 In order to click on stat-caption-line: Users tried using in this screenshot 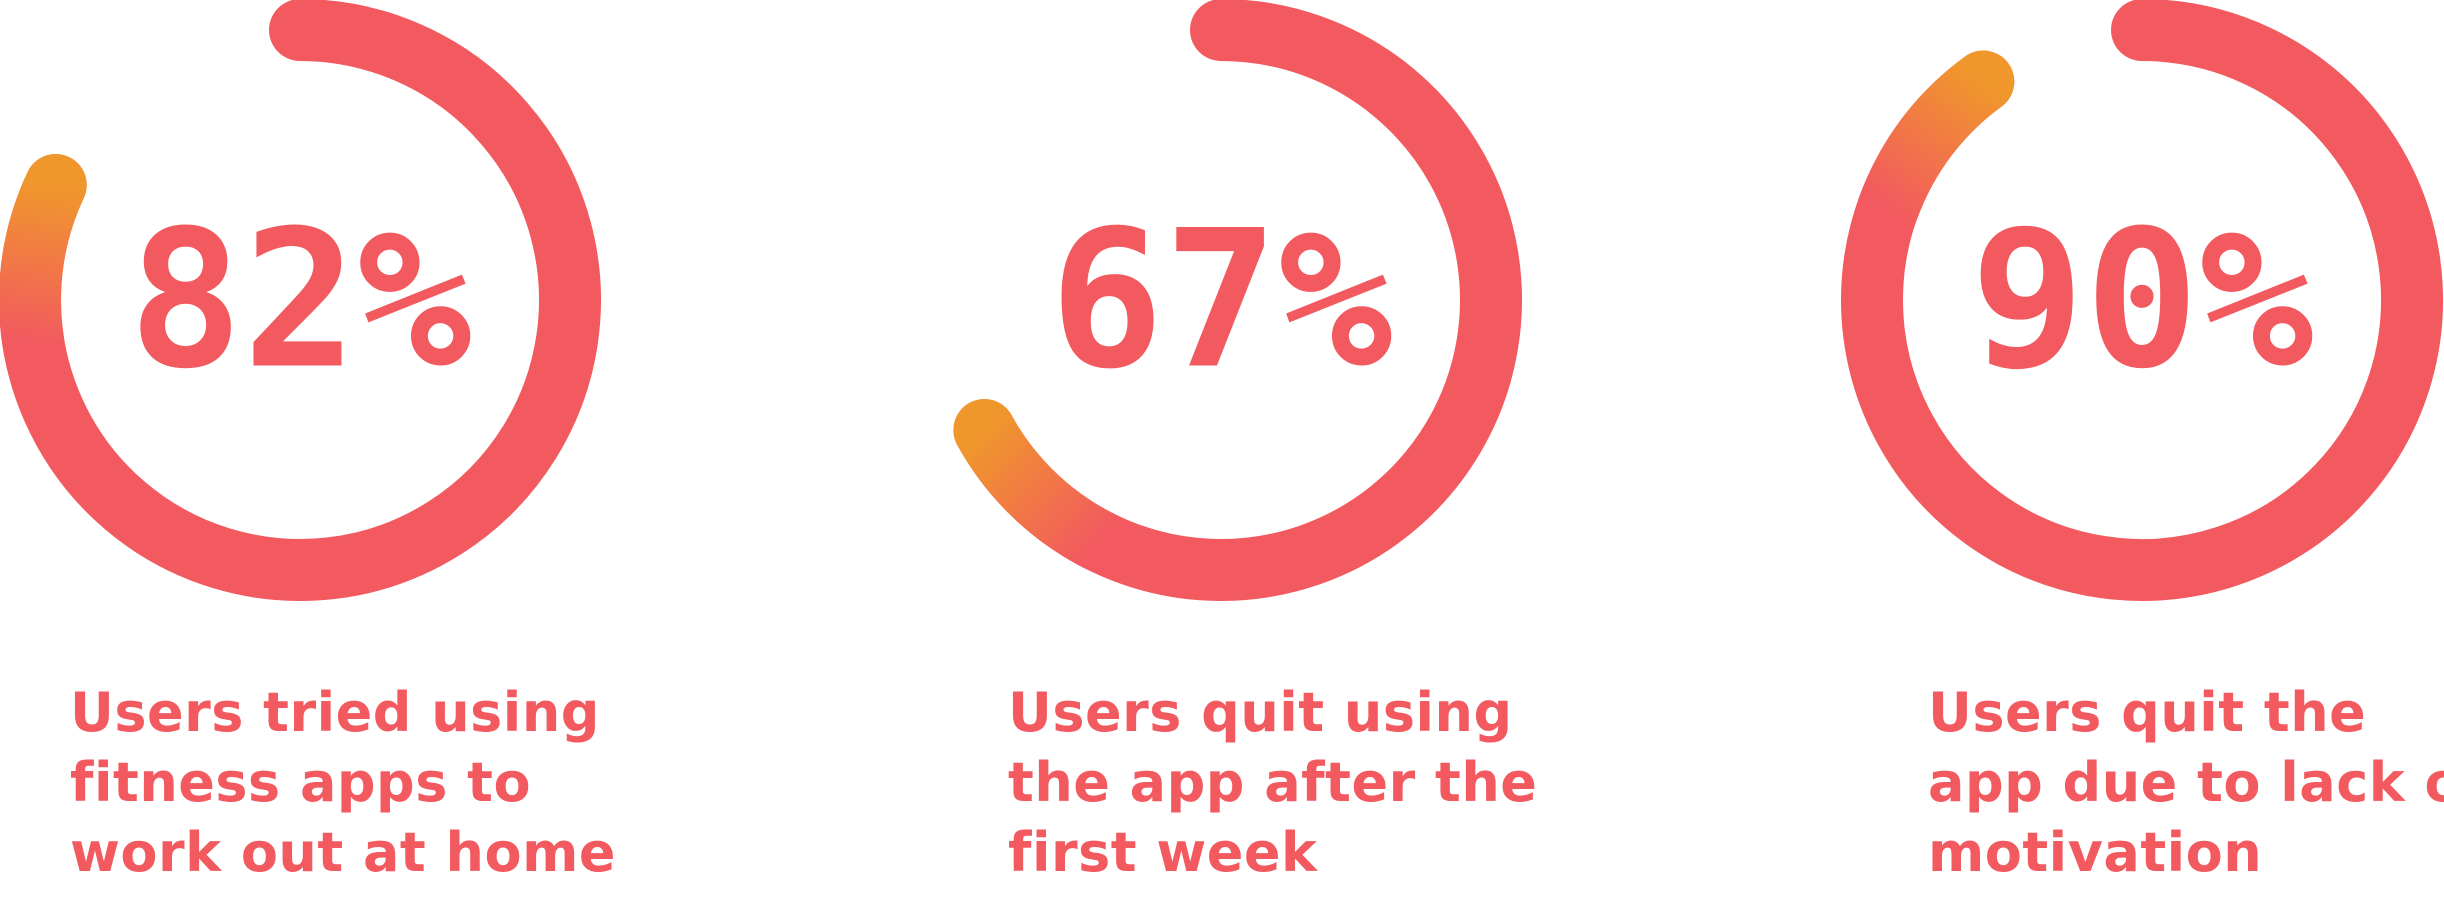, I will do `click(335, 712)`.